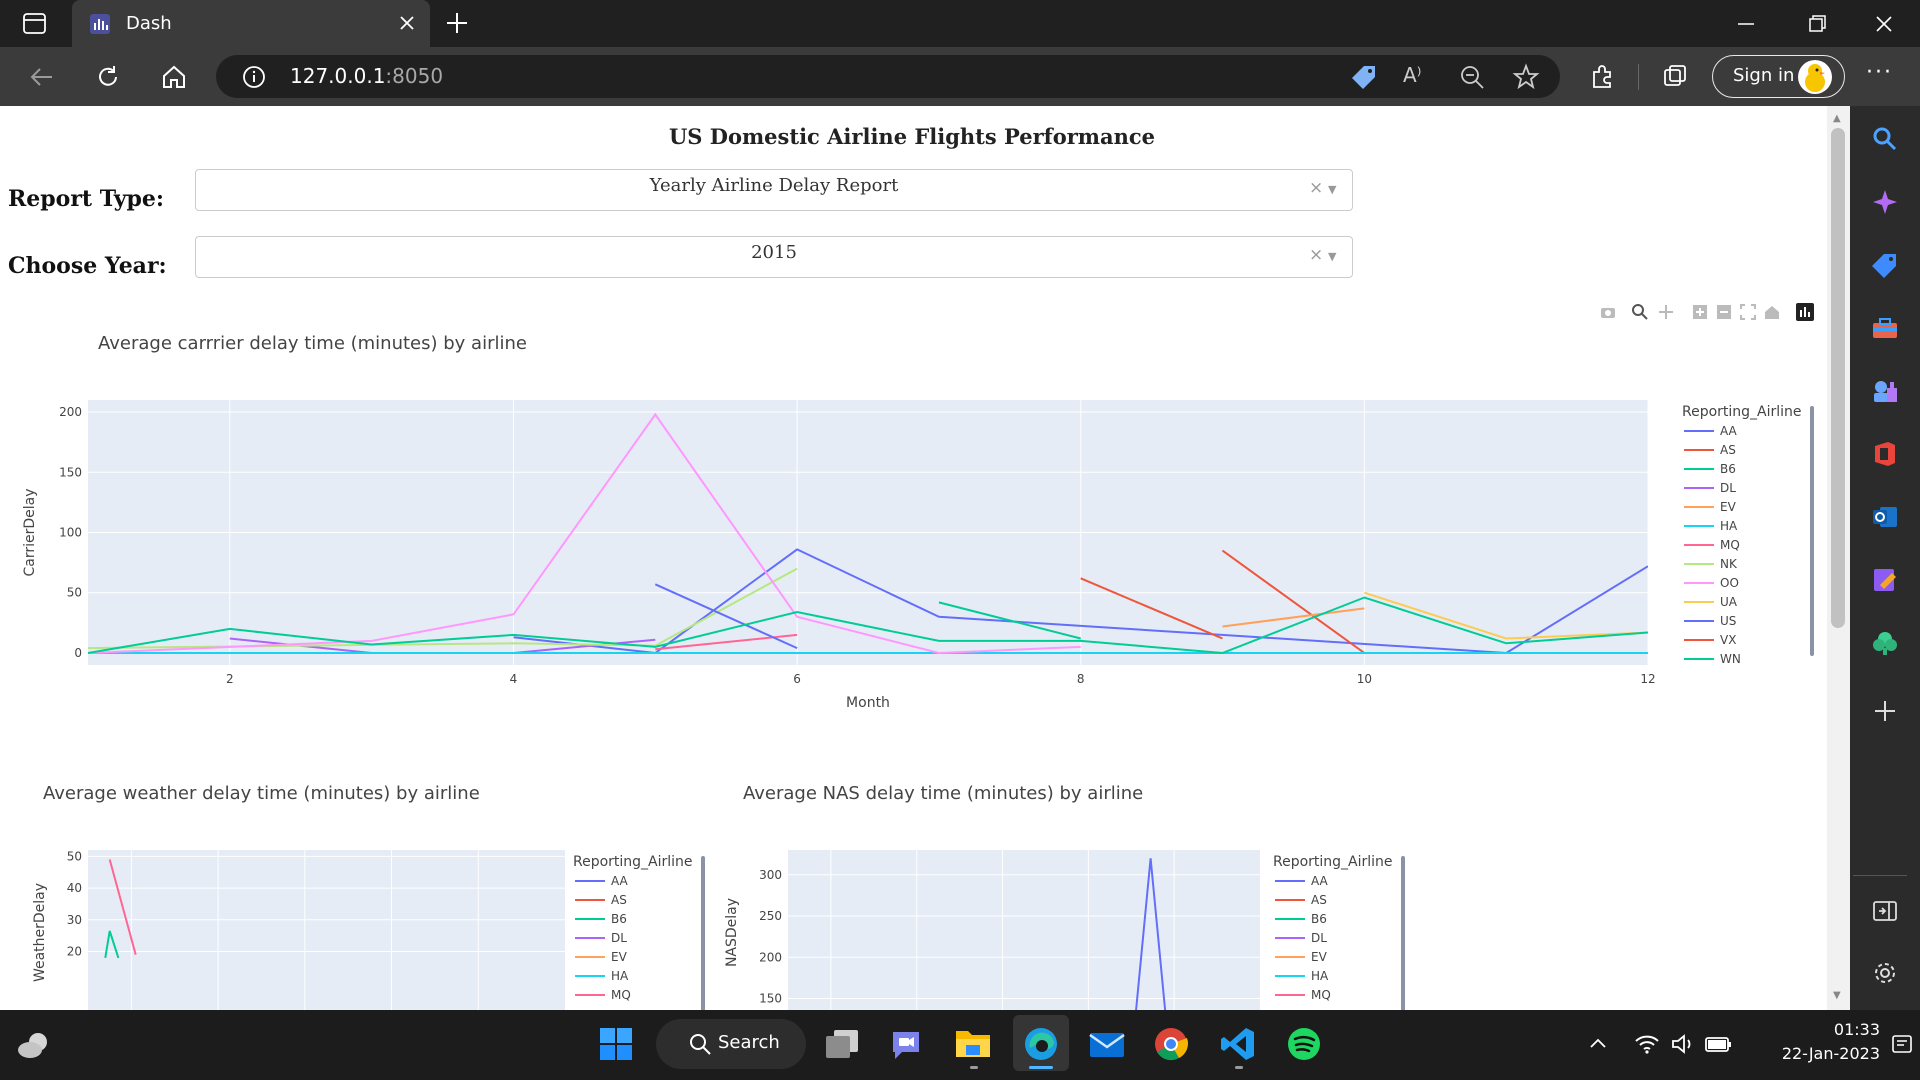 The image size is (1920, 1080). I want to click on collections-icon, so click(1675, 77).